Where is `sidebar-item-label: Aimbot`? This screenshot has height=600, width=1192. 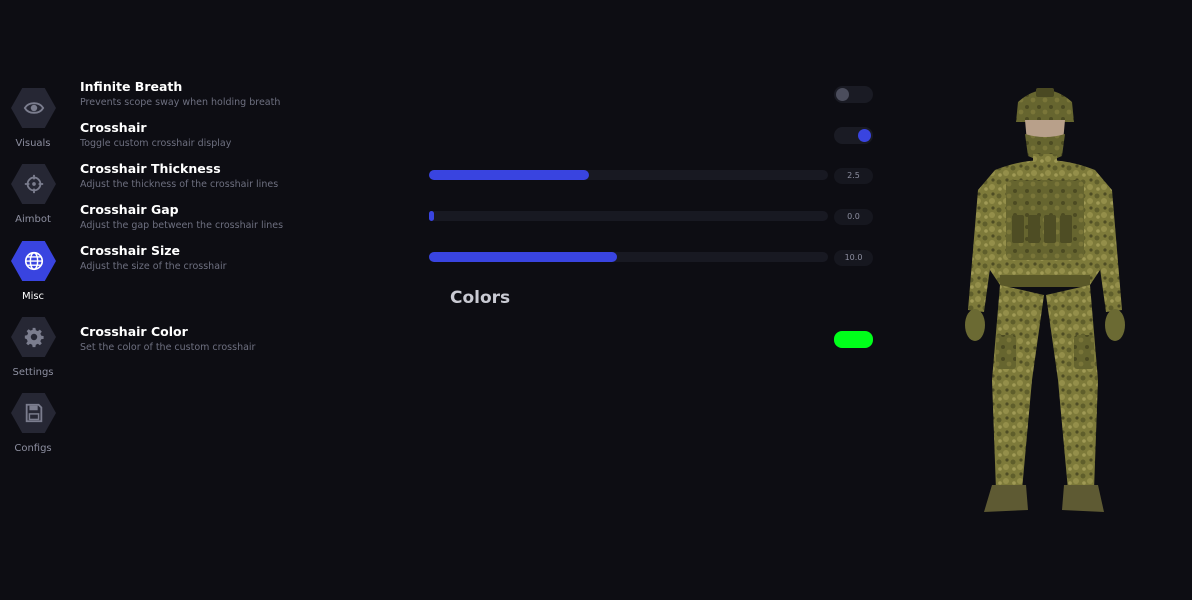
sidebar-item-label: Aimbot is located at coordinates (33, 219).